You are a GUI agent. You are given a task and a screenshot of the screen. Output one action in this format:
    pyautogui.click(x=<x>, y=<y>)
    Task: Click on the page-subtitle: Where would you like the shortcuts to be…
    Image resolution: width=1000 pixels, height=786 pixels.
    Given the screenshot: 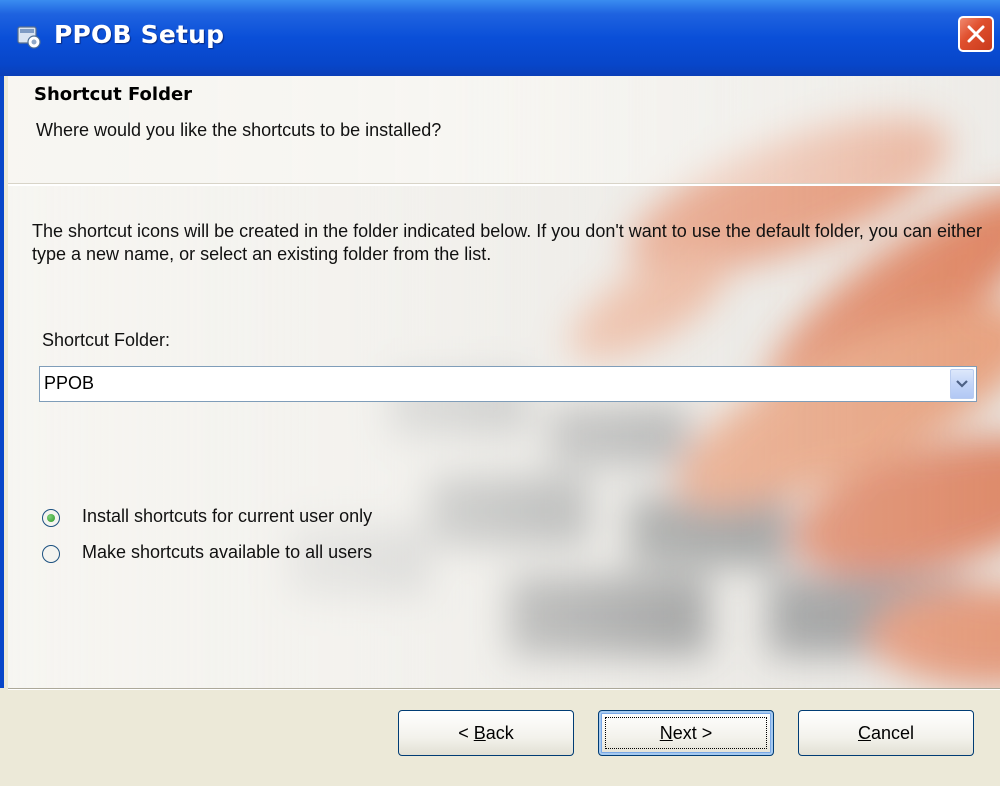 What is the action you would take?
    pyautogui.click(x=239, y=130)
    